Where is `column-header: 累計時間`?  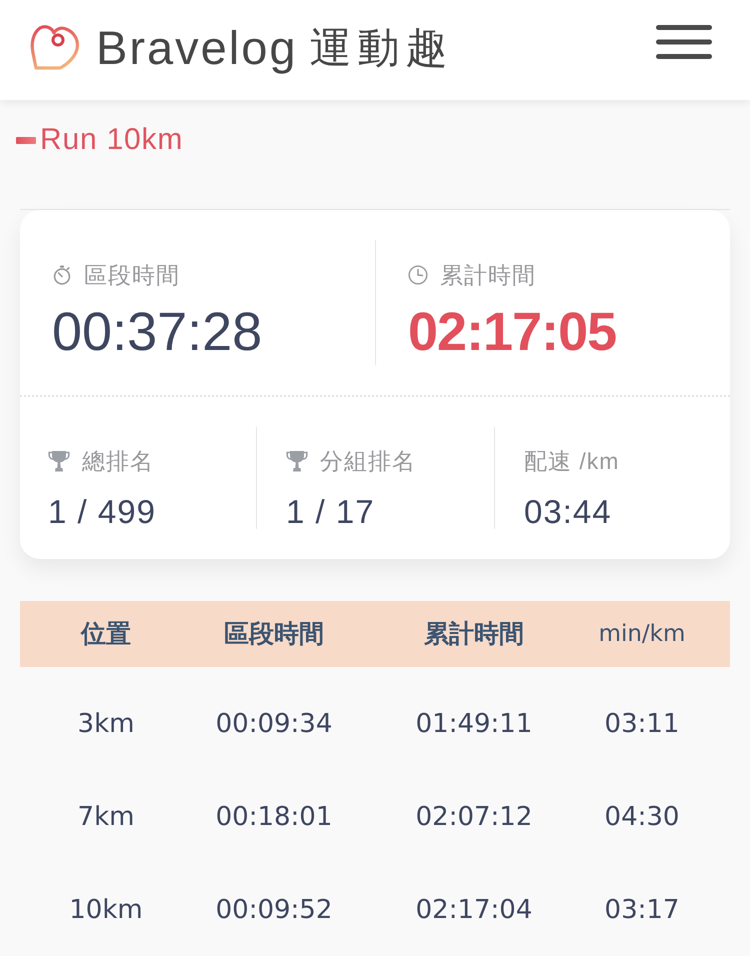
column-header: 累計時間 is located at coordinates (474, 634).